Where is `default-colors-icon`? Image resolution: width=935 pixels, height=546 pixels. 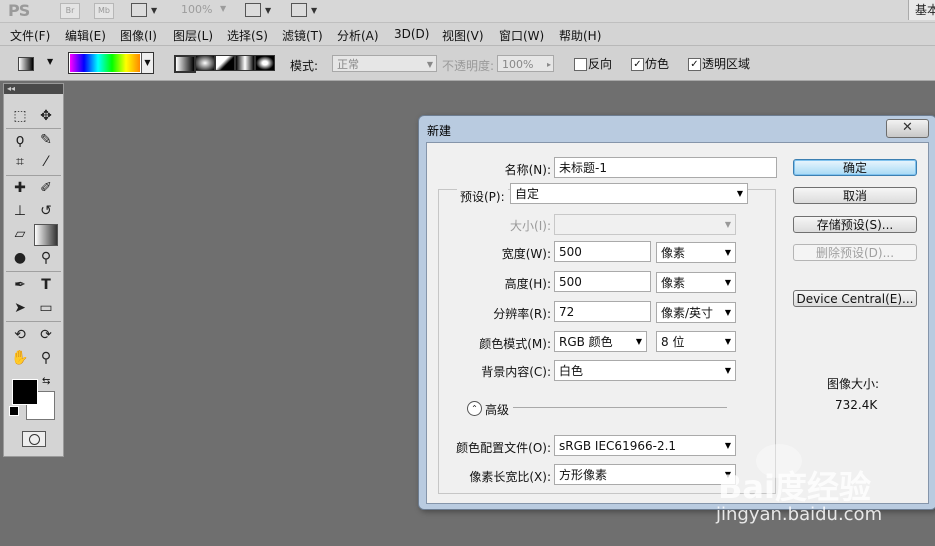
default-colors-icon is located at coordinates (14, 411).